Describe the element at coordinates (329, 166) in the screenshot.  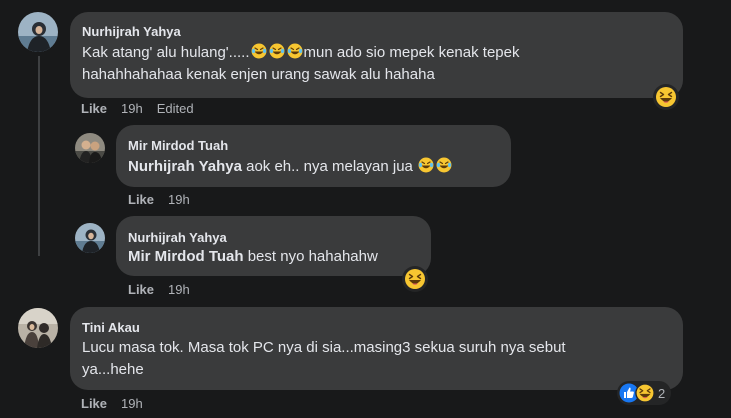
I see `comment-text-part: aok eh.. nya melayan jua` at that location.